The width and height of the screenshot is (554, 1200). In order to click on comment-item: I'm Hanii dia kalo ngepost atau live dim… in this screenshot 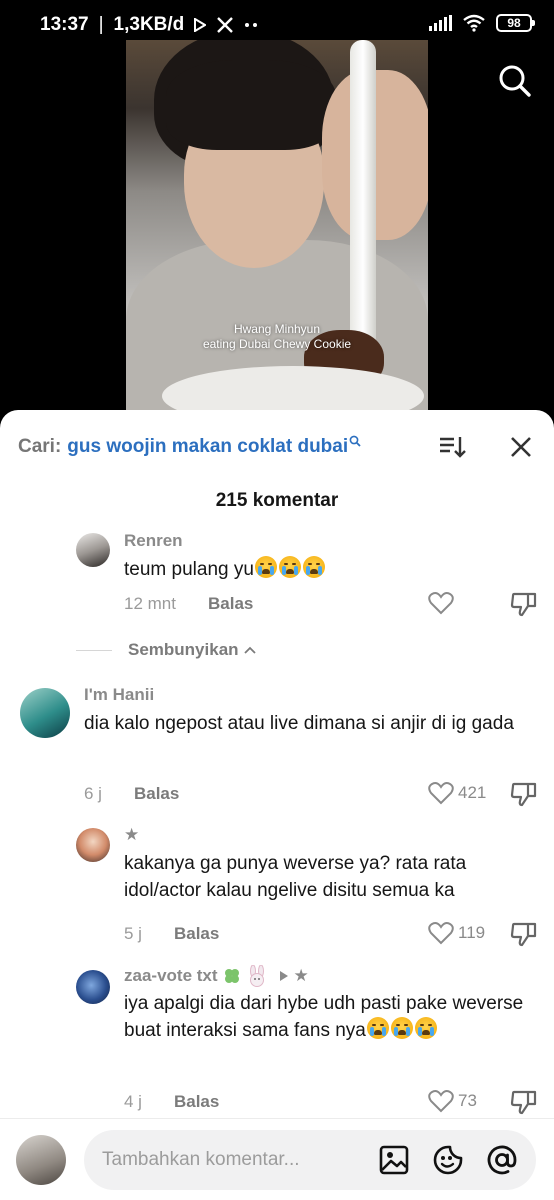, I will do `click(277, 745)`.